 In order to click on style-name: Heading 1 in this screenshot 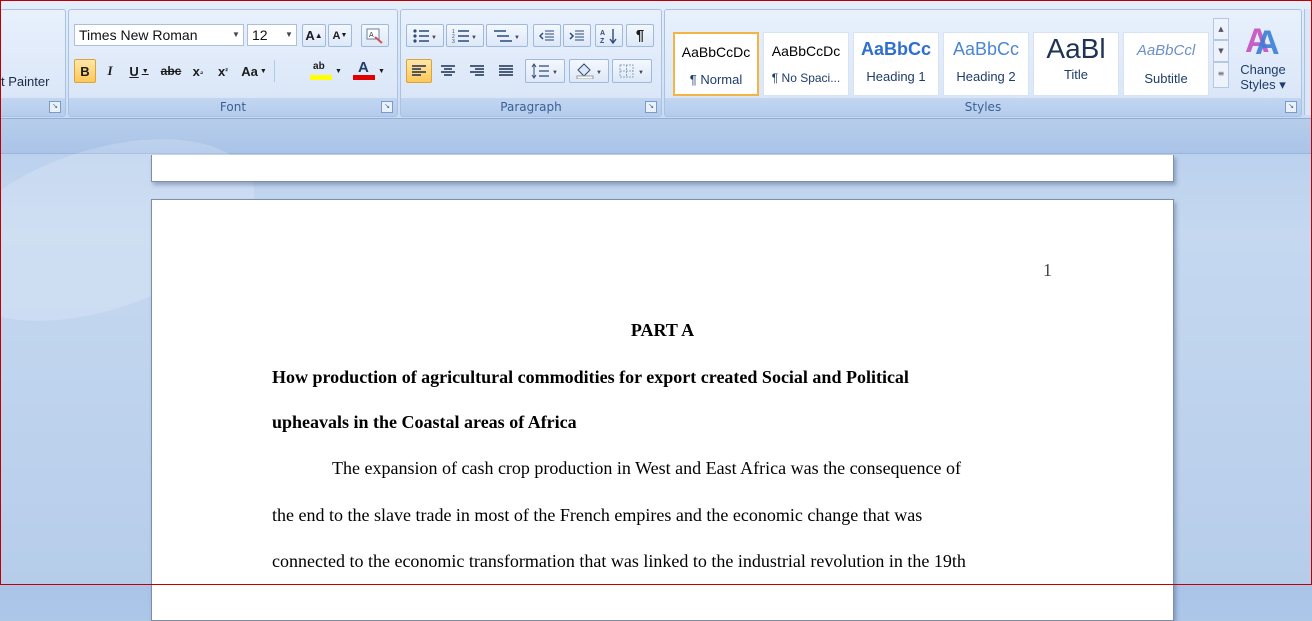, I will do `click(896, 76)`.